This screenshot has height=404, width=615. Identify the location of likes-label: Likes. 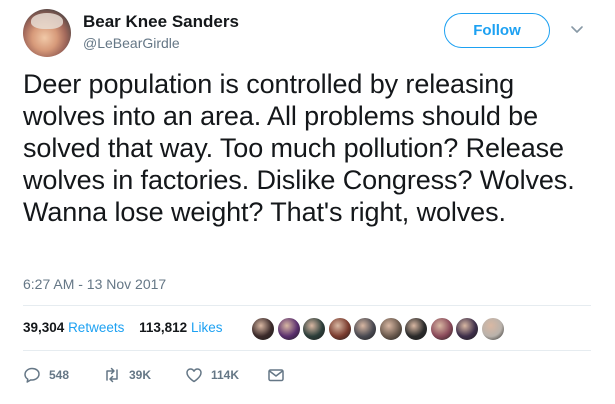
(206, 327).